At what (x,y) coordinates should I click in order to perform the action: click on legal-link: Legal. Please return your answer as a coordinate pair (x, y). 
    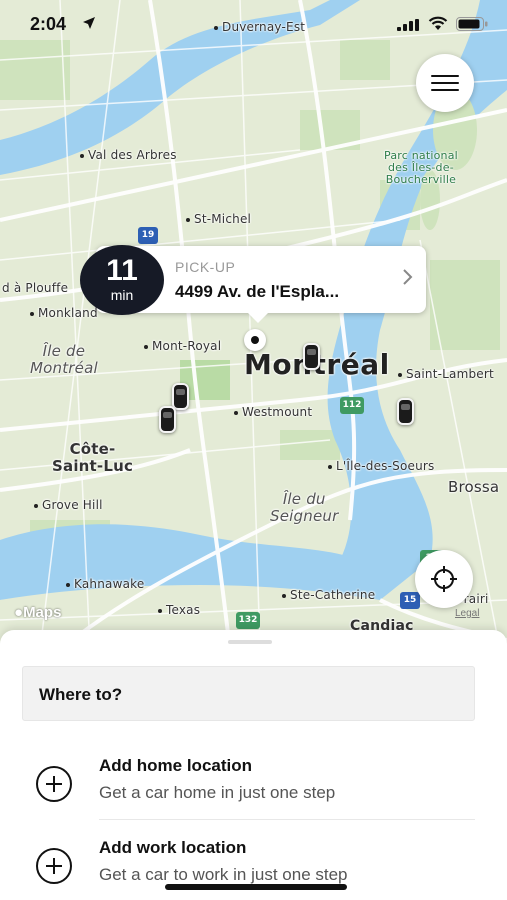
    Looking at the image, I should click on (467, 613).